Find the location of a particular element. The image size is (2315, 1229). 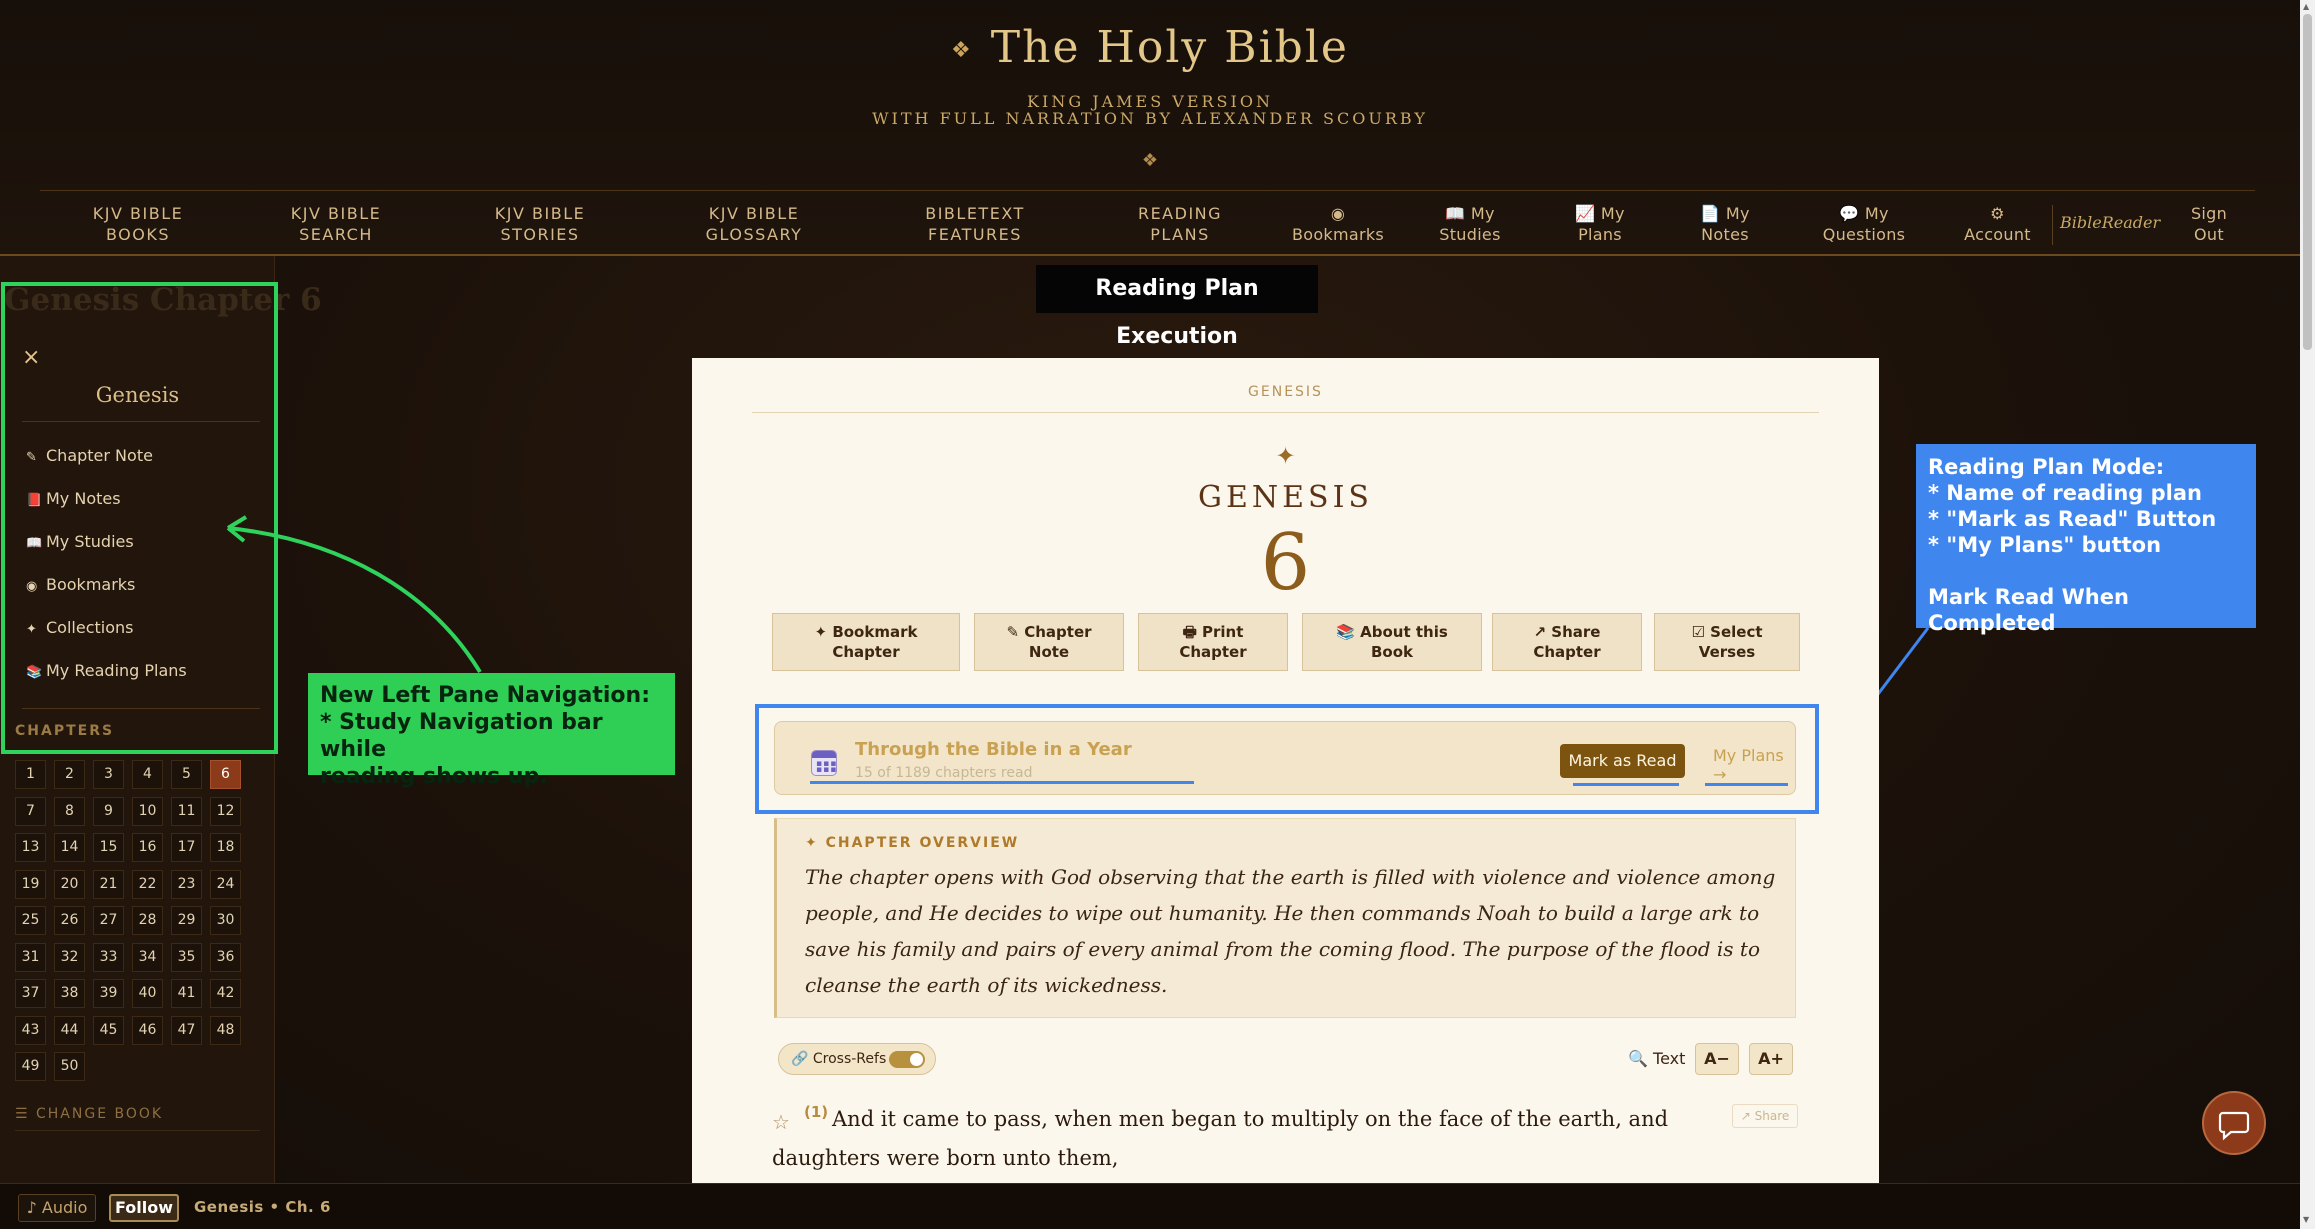

gear-icon: ⚙ is located at coordinates (1997, 213).